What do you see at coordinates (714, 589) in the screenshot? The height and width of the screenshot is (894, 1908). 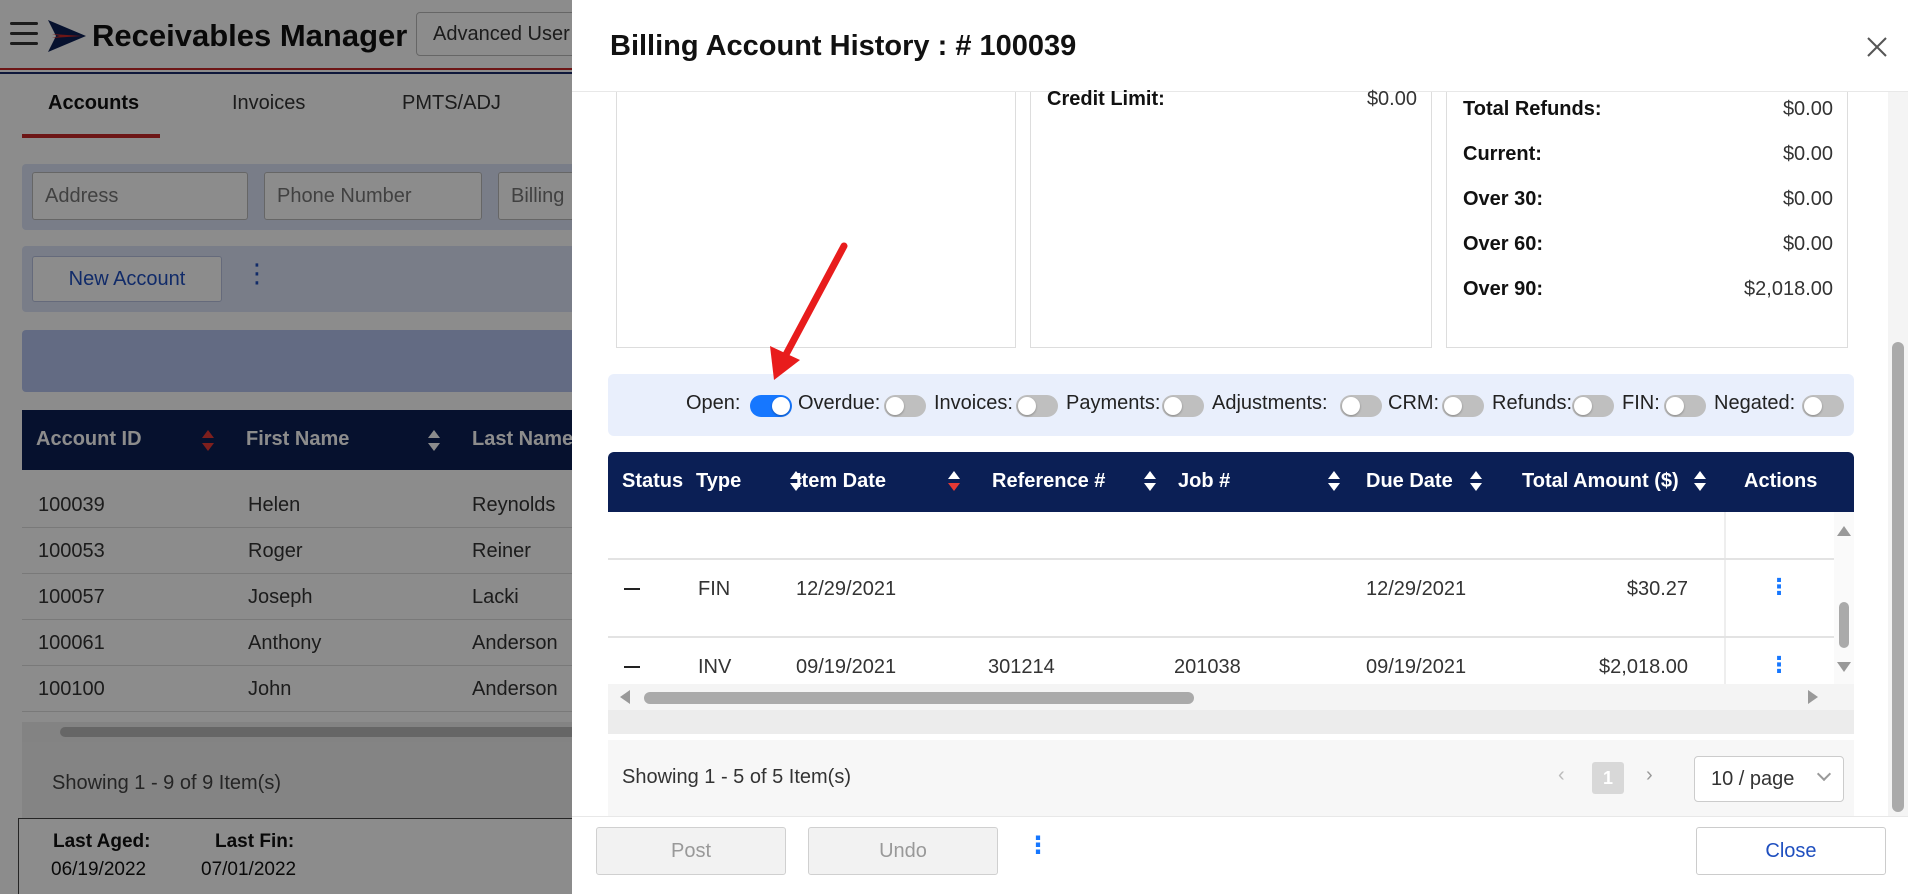 I see `type-cell: FIN` at bounding box center [714, 589].